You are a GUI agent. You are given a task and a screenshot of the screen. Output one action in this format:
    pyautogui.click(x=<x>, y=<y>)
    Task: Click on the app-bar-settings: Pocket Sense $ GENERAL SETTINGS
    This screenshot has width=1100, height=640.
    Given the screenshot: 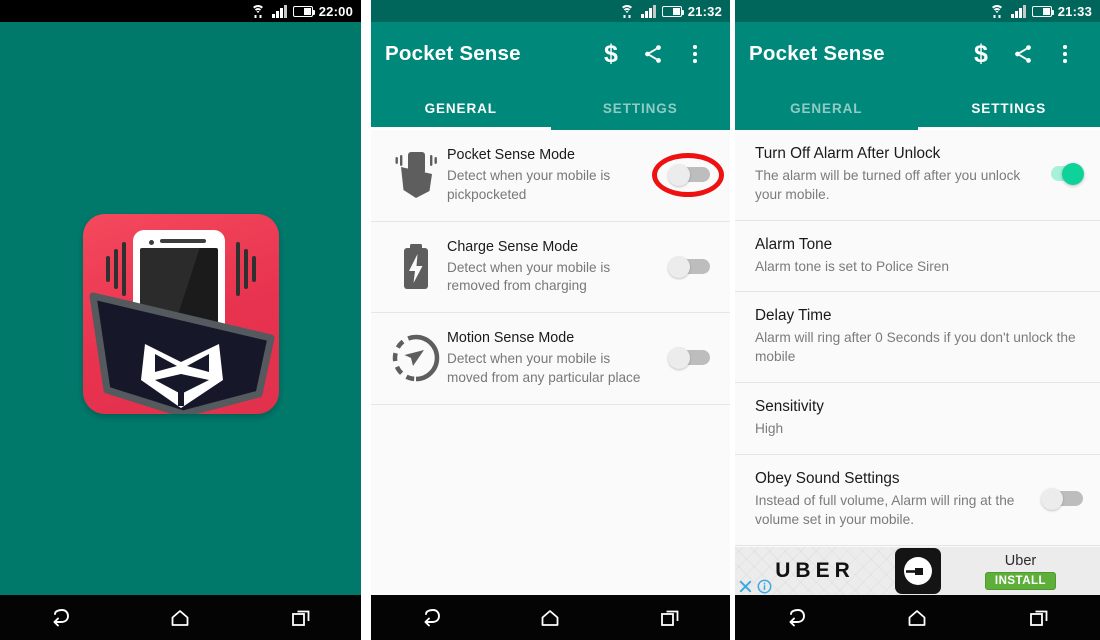 What is the action you would take?
    pyautogui.click(x=917, y=76)
    